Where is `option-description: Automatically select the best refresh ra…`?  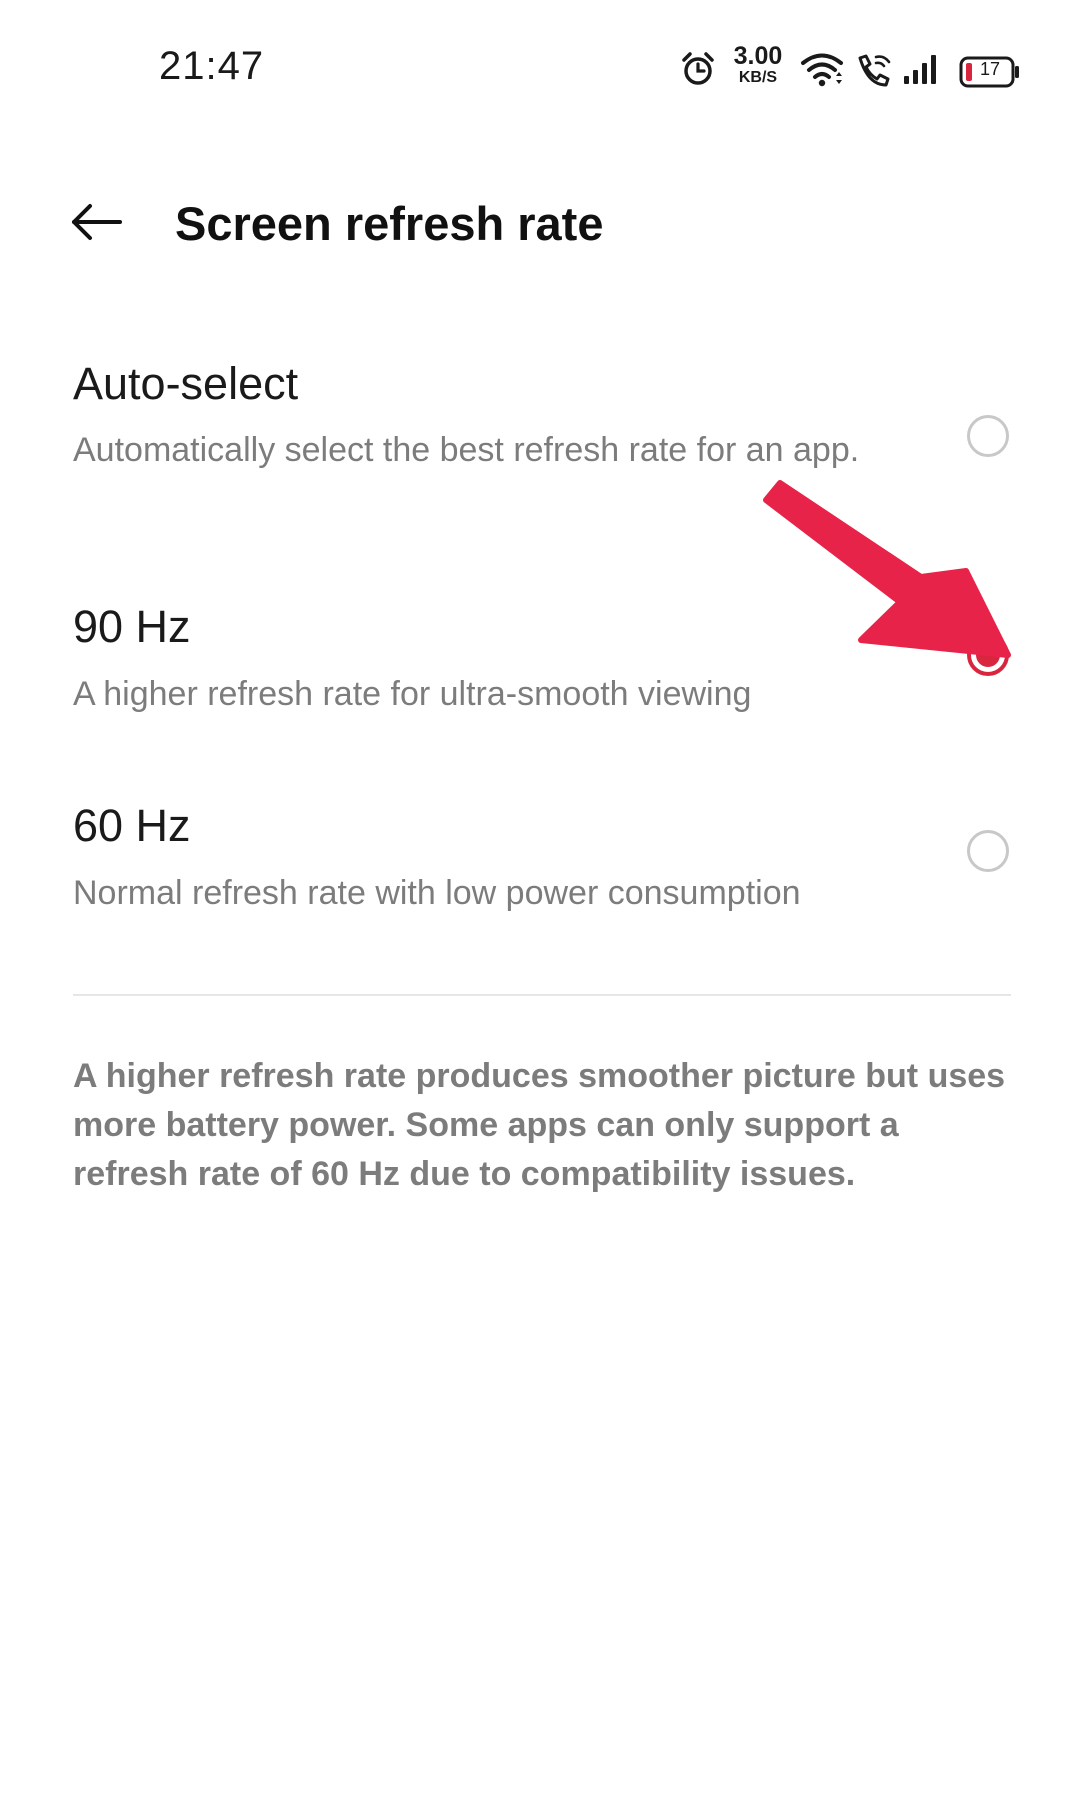
option-description: Automatically select the best refresh ra… is located at coordinates (466, 450).